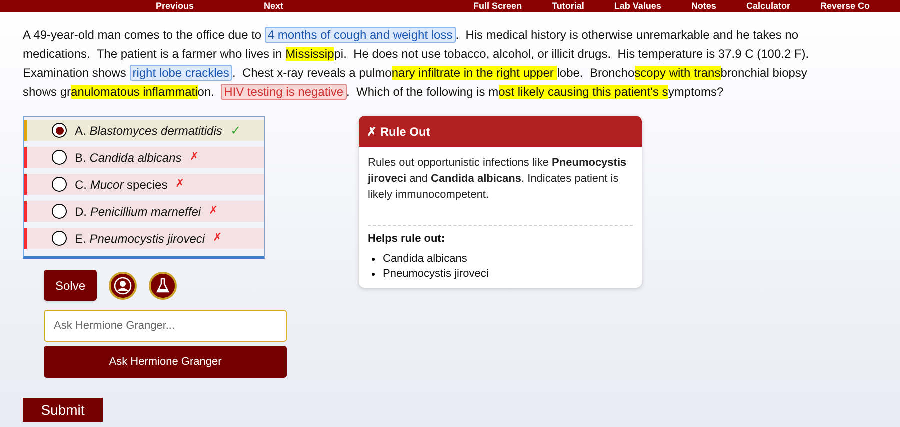 The width and height of the screenshot is (900, 427). I want to click on nav-link: Previous, so click(175, 6).